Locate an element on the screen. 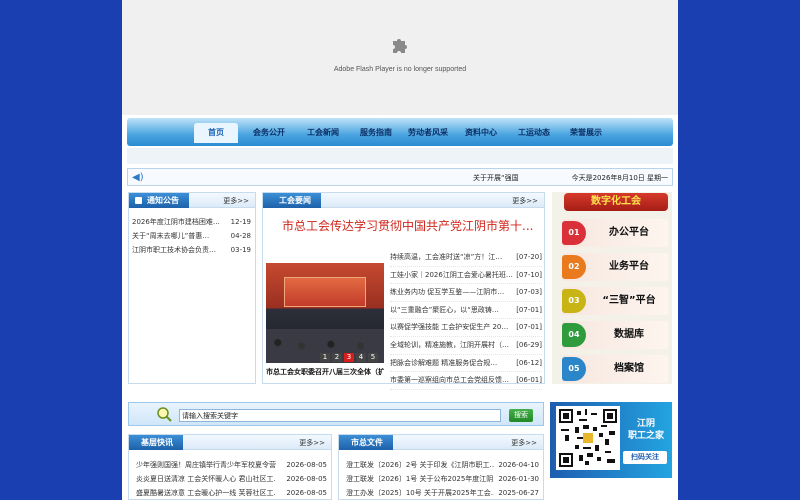 This screenshot has width=800, height=500. archive-link: 05 档案馆 is located at coordinates (615, 369).